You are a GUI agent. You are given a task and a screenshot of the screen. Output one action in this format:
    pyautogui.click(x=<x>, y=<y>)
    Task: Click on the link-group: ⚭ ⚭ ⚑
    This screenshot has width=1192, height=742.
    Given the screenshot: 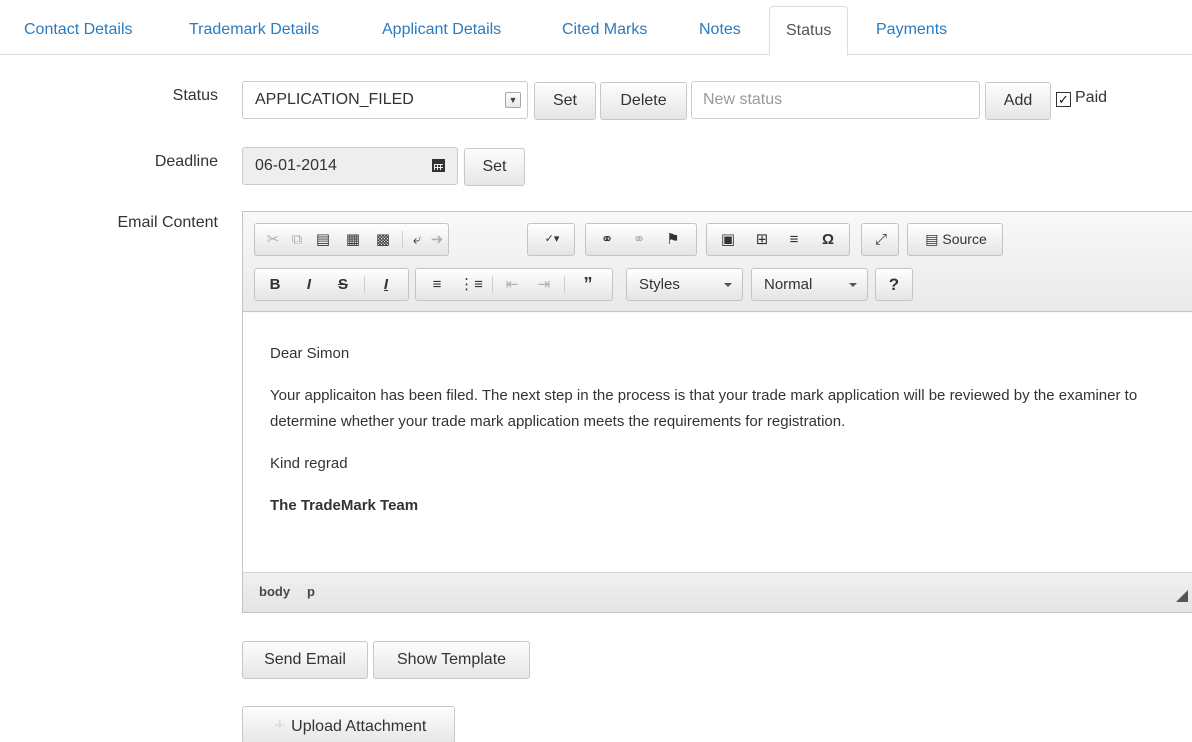 What is the action you would take?
    pyautogui.click(x=641, y=239)
    